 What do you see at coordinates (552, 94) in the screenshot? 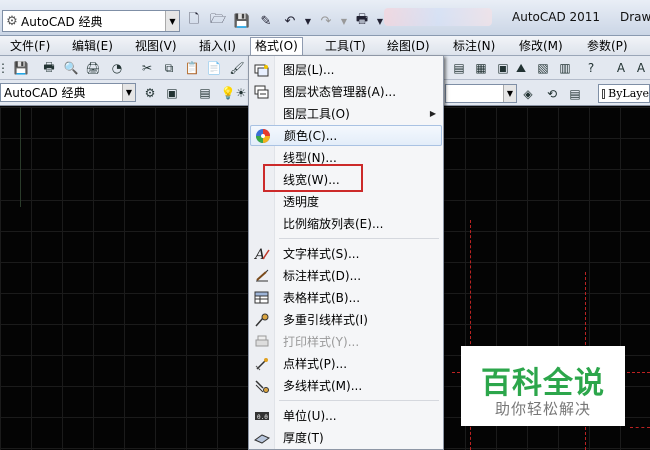
I see `layer-previous-icon: ⟲` at bounding box center [552, 94].